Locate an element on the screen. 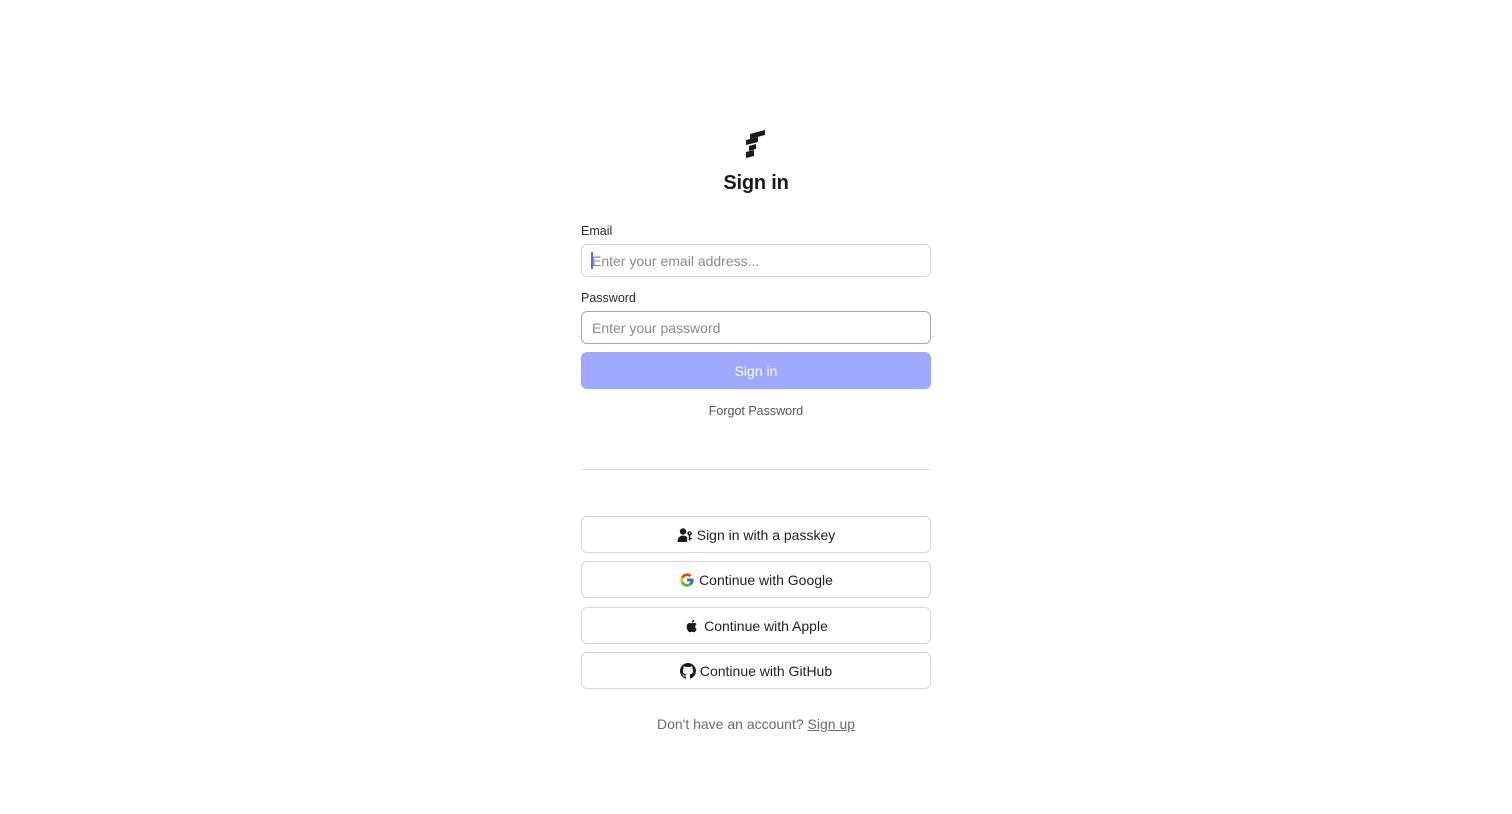 The image size is (1512, 814). sign-in-button: Sign in is located at coordinates (756, 370).